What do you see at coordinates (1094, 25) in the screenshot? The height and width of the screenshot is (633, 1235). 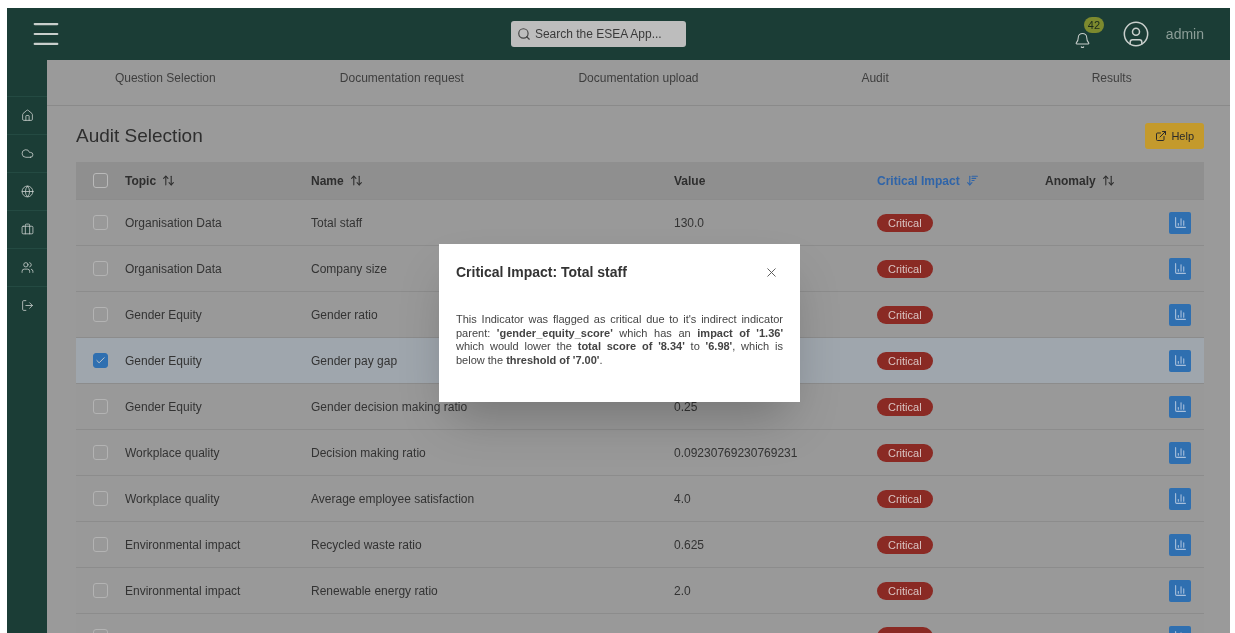 I see `notification-count: 42` at bounding box center [1094, 25].